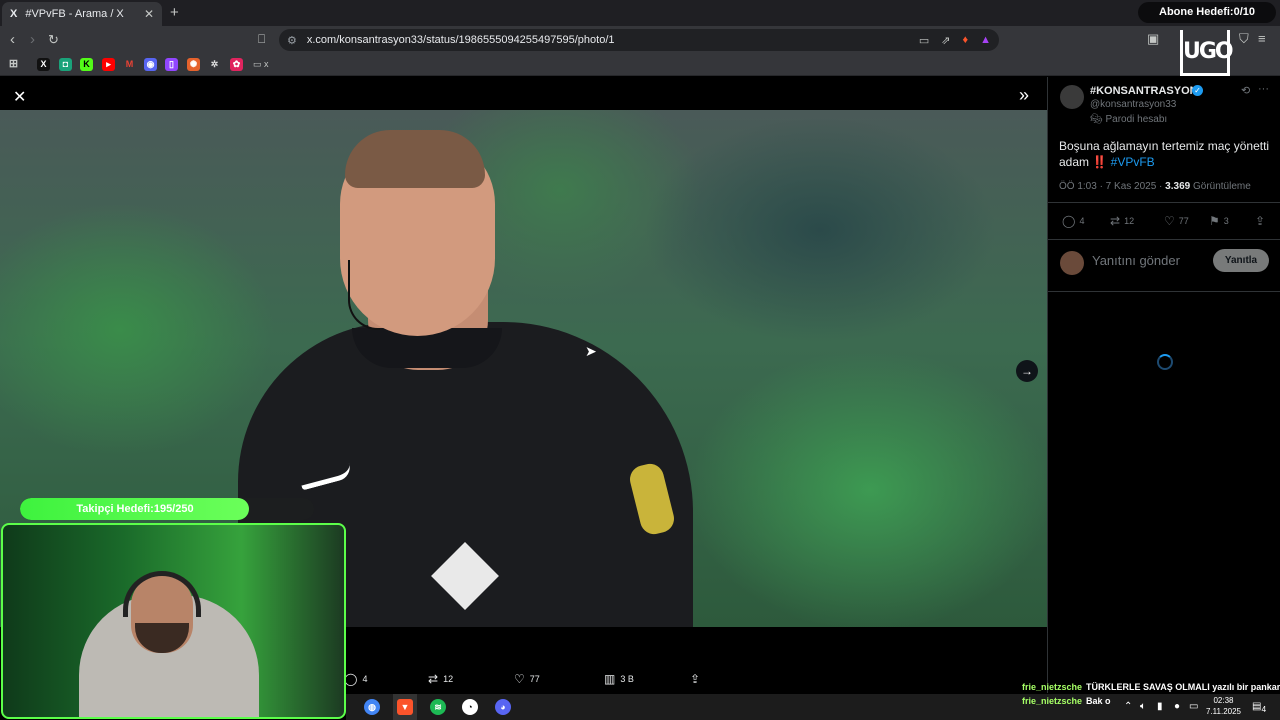 The height and width of the screenshot is (720, 1280). I want to click on bookmark-icon: ⚑, so click(1214, 221).